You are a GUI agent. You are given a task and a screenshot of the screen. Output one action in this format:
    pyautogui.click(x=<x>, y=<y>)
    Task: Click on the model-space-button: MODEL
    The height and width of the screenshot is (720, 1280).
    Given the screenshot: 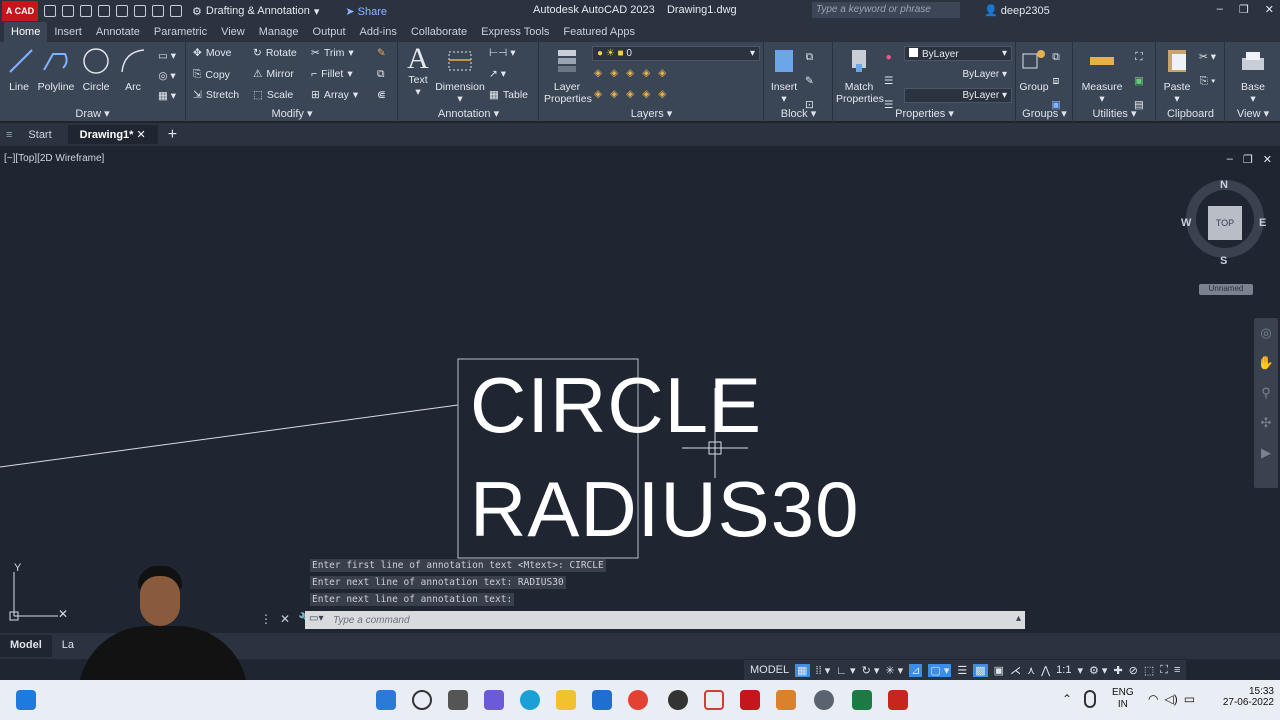 What is the action you would take?
    pyautogui.click(x=769, y=670)
    